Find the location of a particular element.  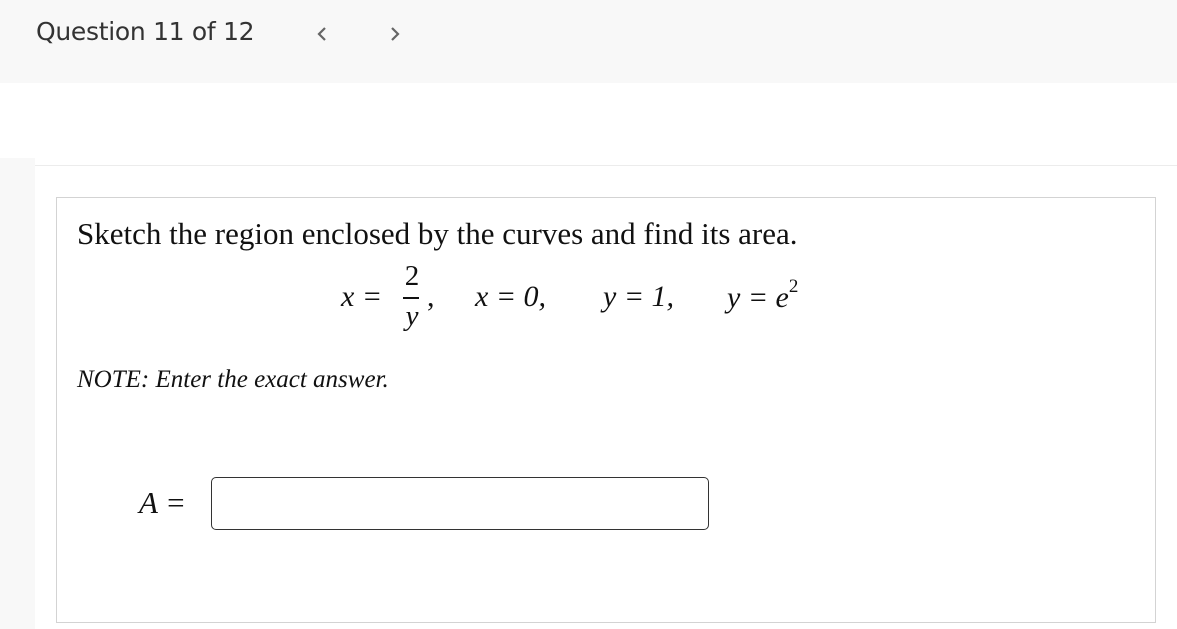

chevron-right-icon is located at coordinates (395, 34).